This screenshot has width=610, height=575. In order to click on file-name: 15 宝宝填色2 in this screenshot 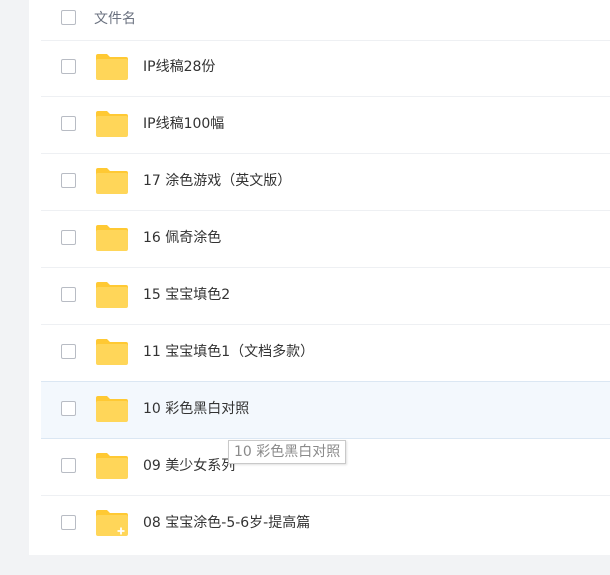, I will do `click(186, 295)`.